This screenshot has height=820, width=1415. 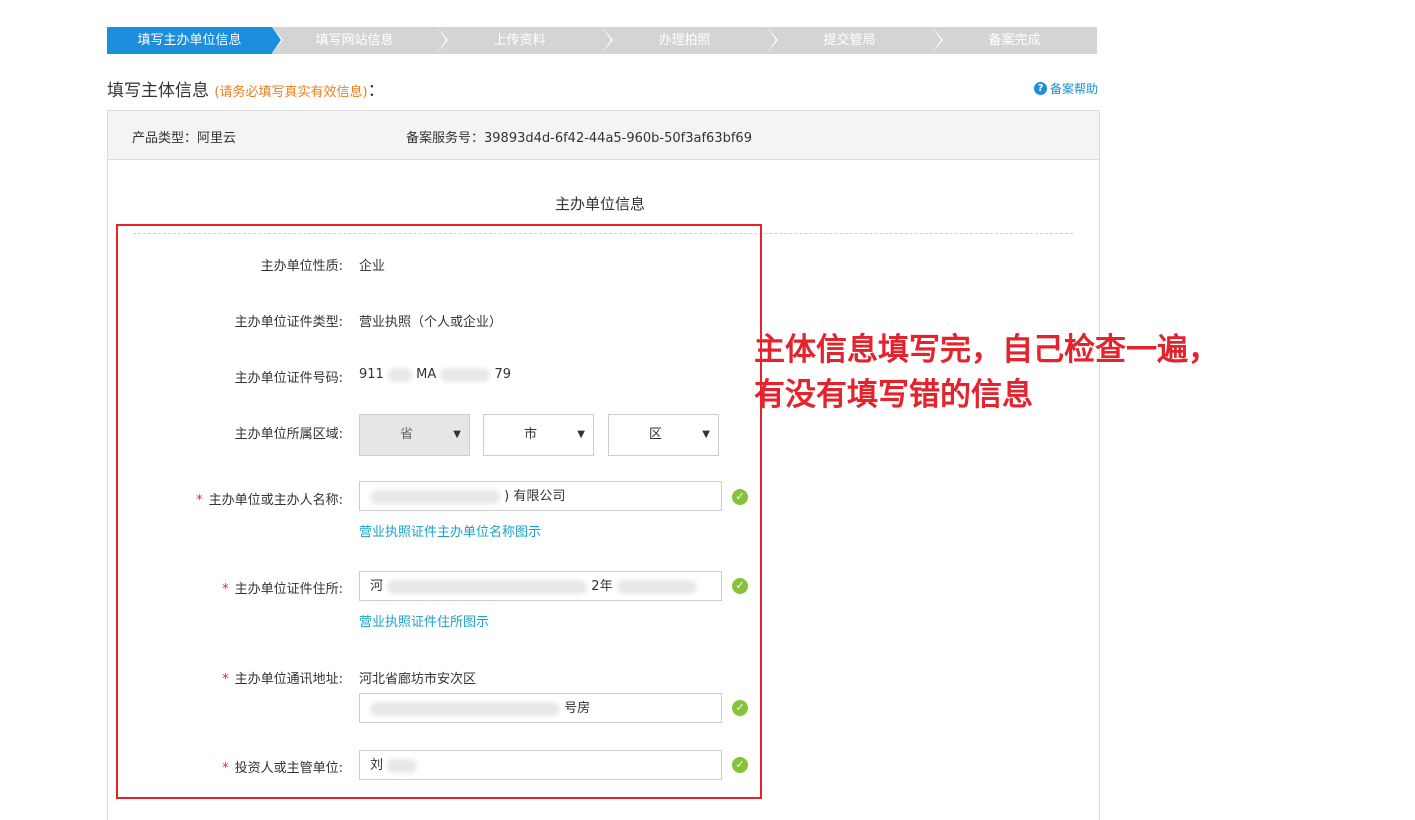 What do you see at coordinates (519, 40) in the screenshot?
I see `step-3-label: 上传资料` at bounding box center [519, 40].